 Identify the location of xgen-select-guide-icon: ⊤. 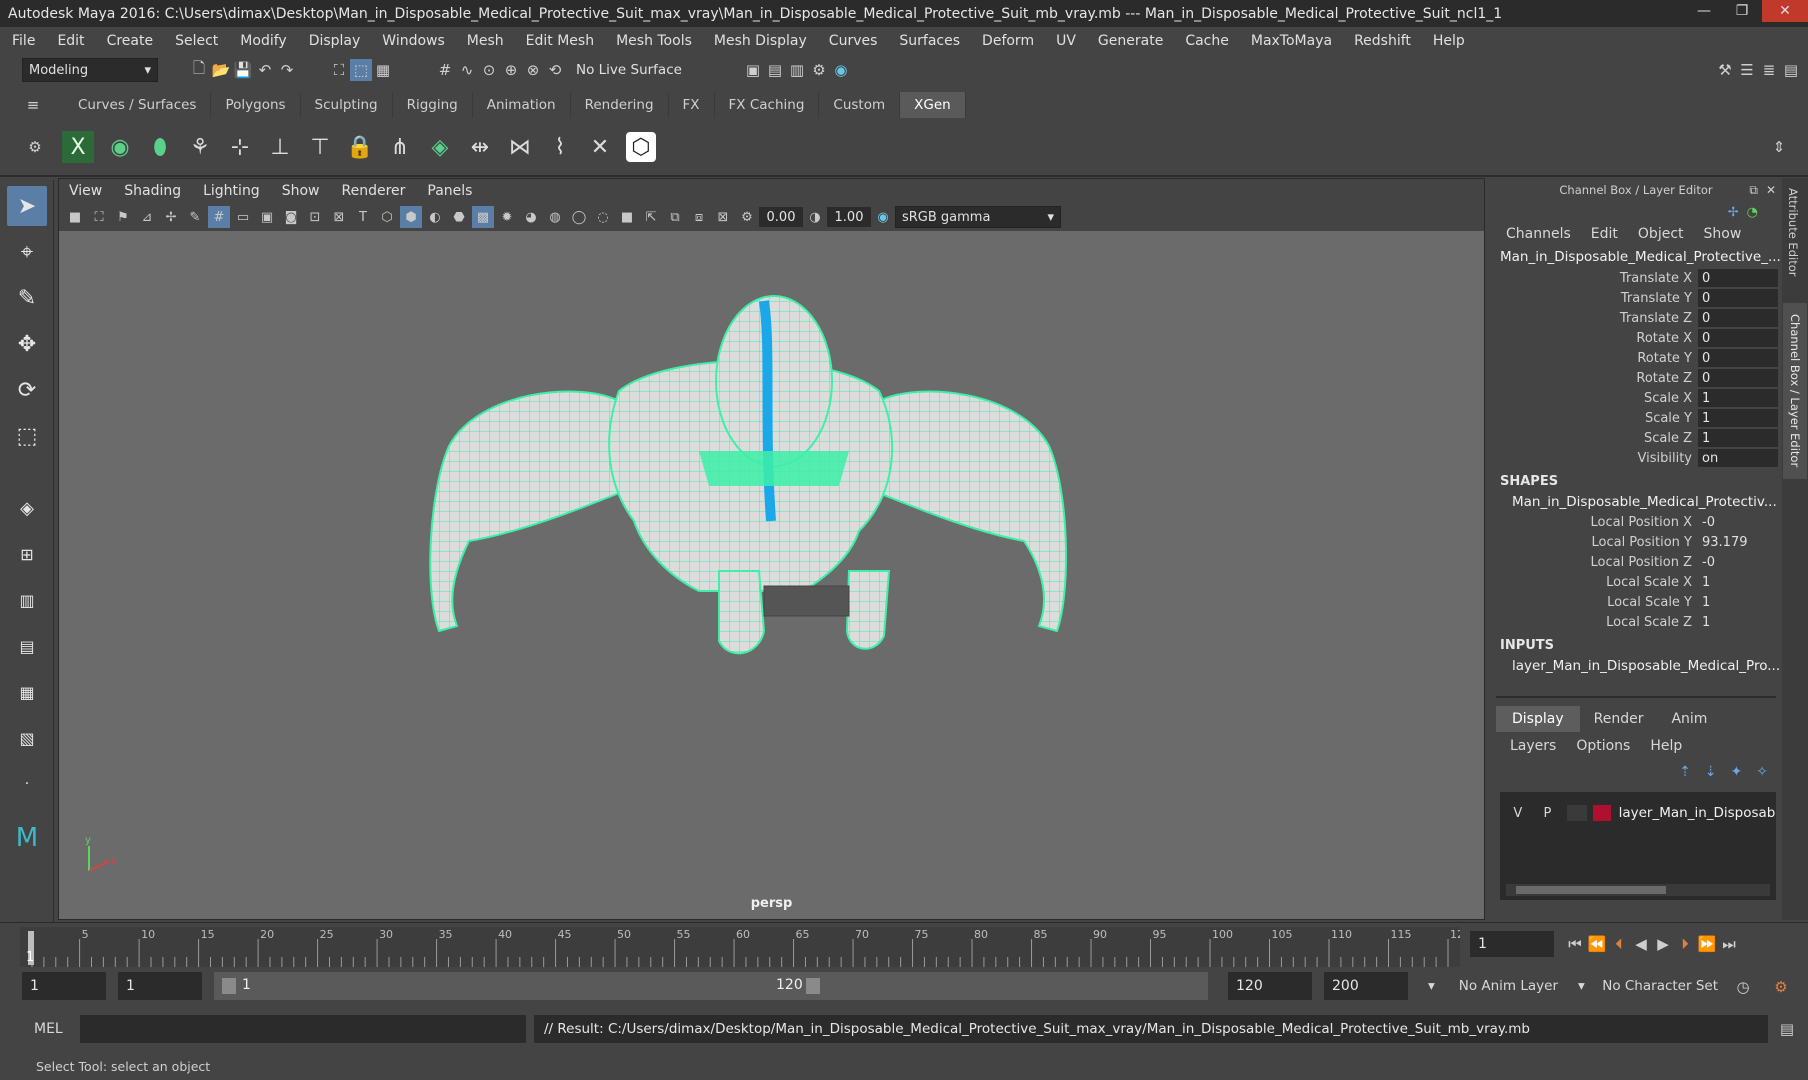
(320, 147).